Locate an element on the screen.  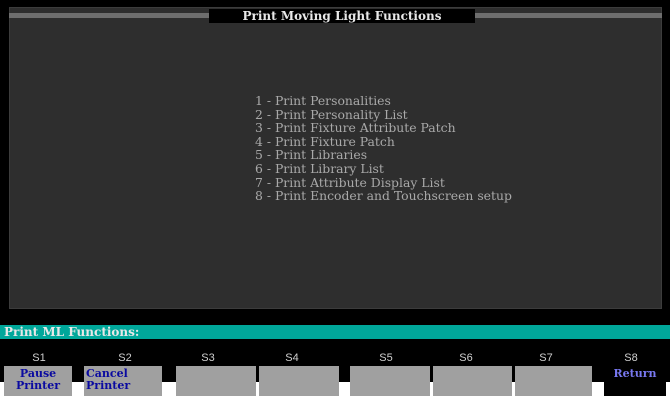
command-prompt: Print ML Functions: is located at coordinates (335, 332).